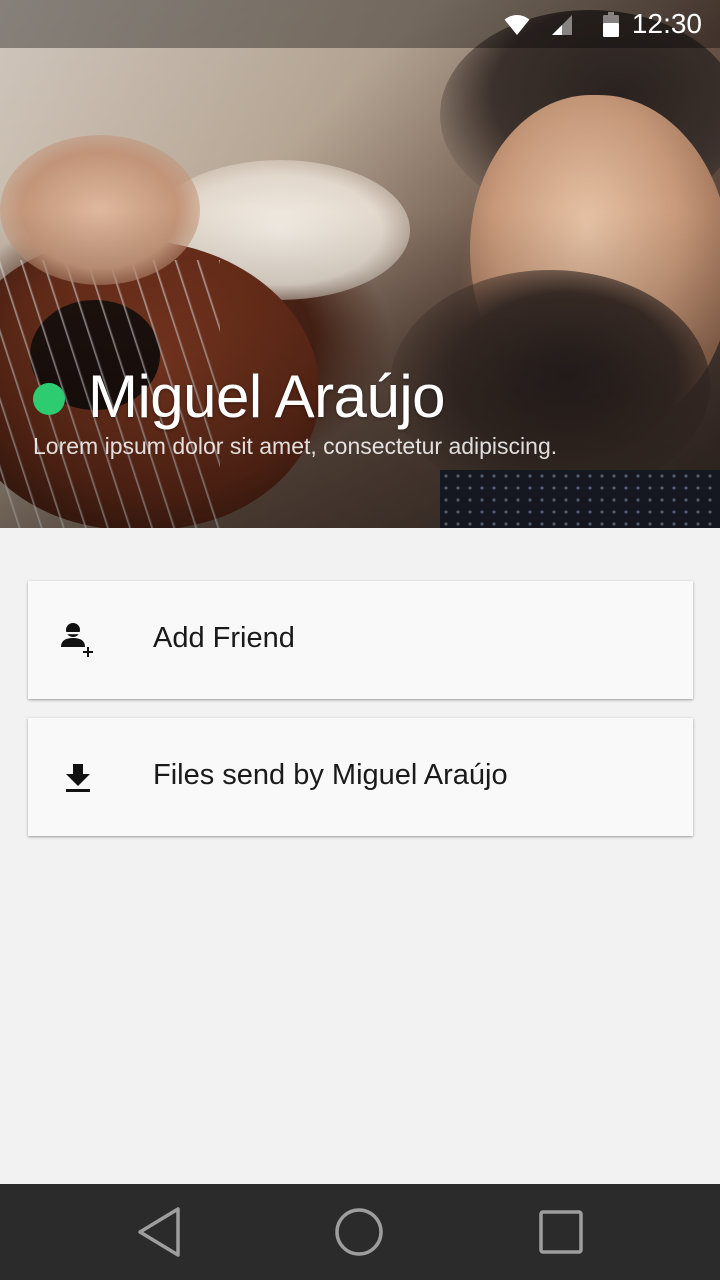 This screenshot has height=1280, width=720. What do you see at coordinates (360, 24) in the screenshot?
I see `status-bar: 12:30` at bounding box center [360, 24].